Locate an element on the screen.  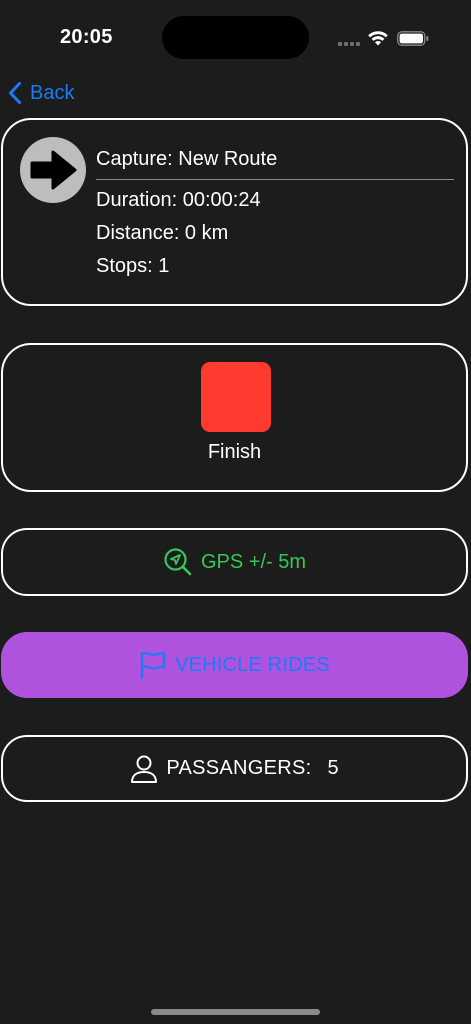
passengers-card: PASSANGERS: 5 is located at coordinates (234, 768).